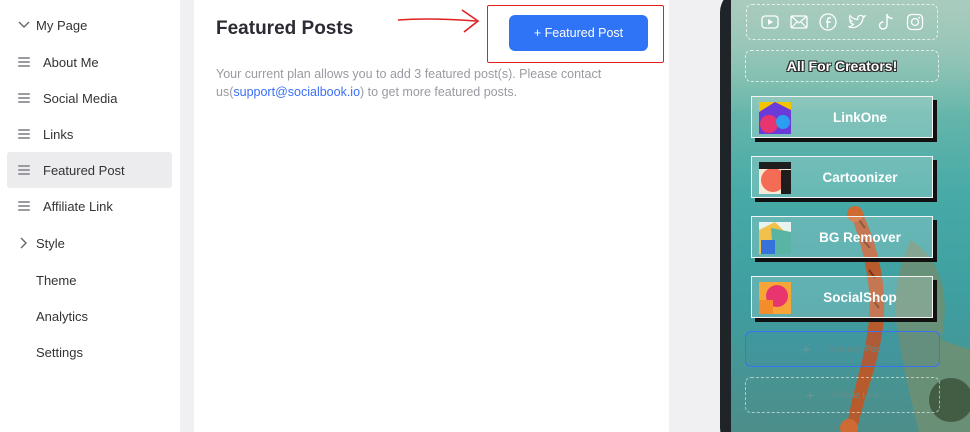  Describe the element at coordinates (89, 134) in the screenshot. I see `sidebar-item-links: Links` at that location.